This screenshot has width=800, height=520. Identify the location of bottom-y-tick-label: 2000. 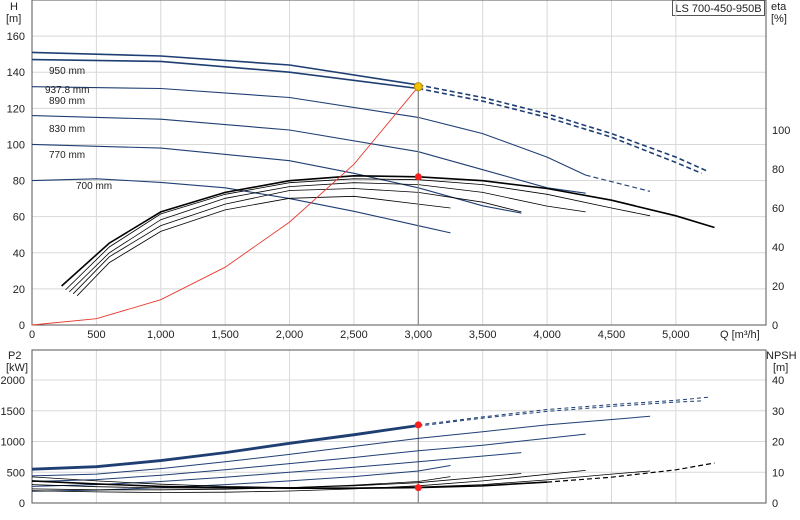
(13, 381).